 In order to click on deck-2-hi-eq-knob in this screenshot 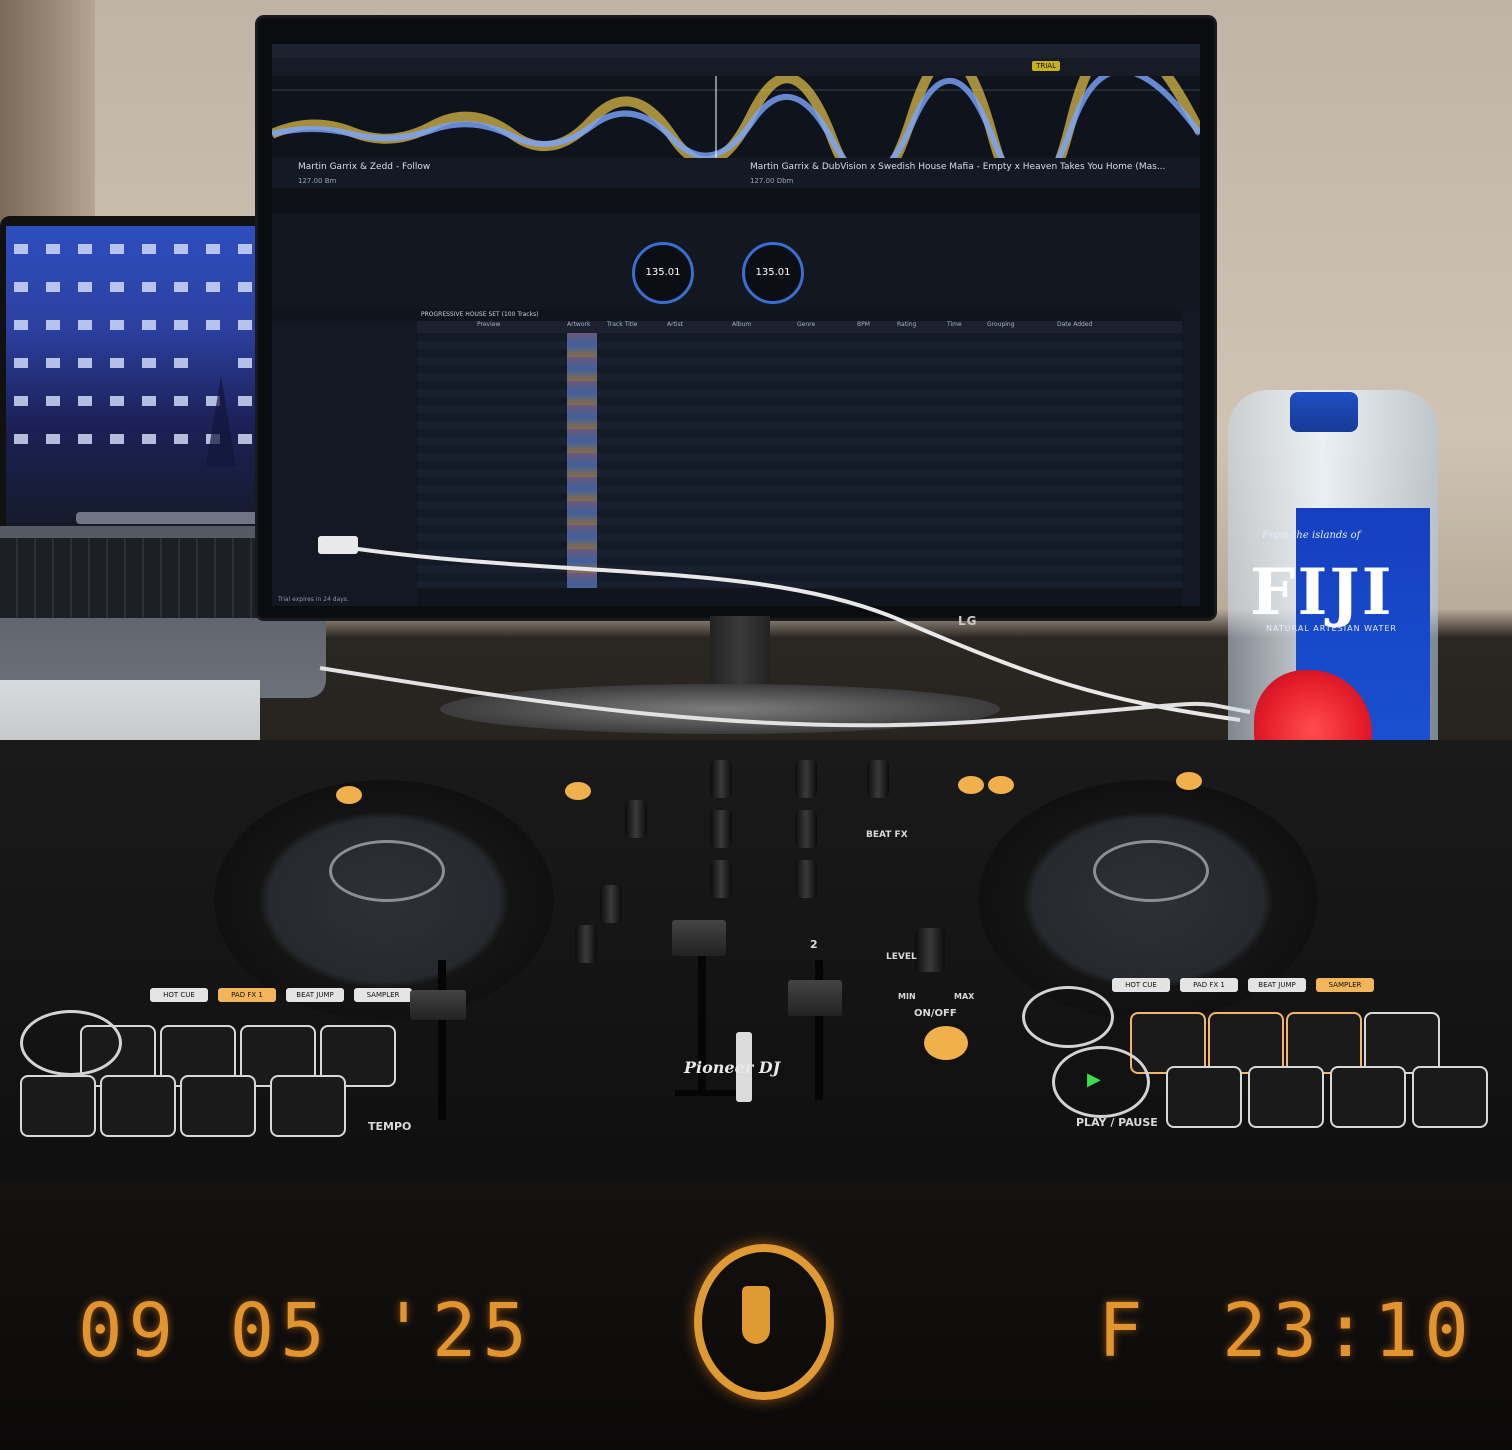, I will do `click(806, 829)`.